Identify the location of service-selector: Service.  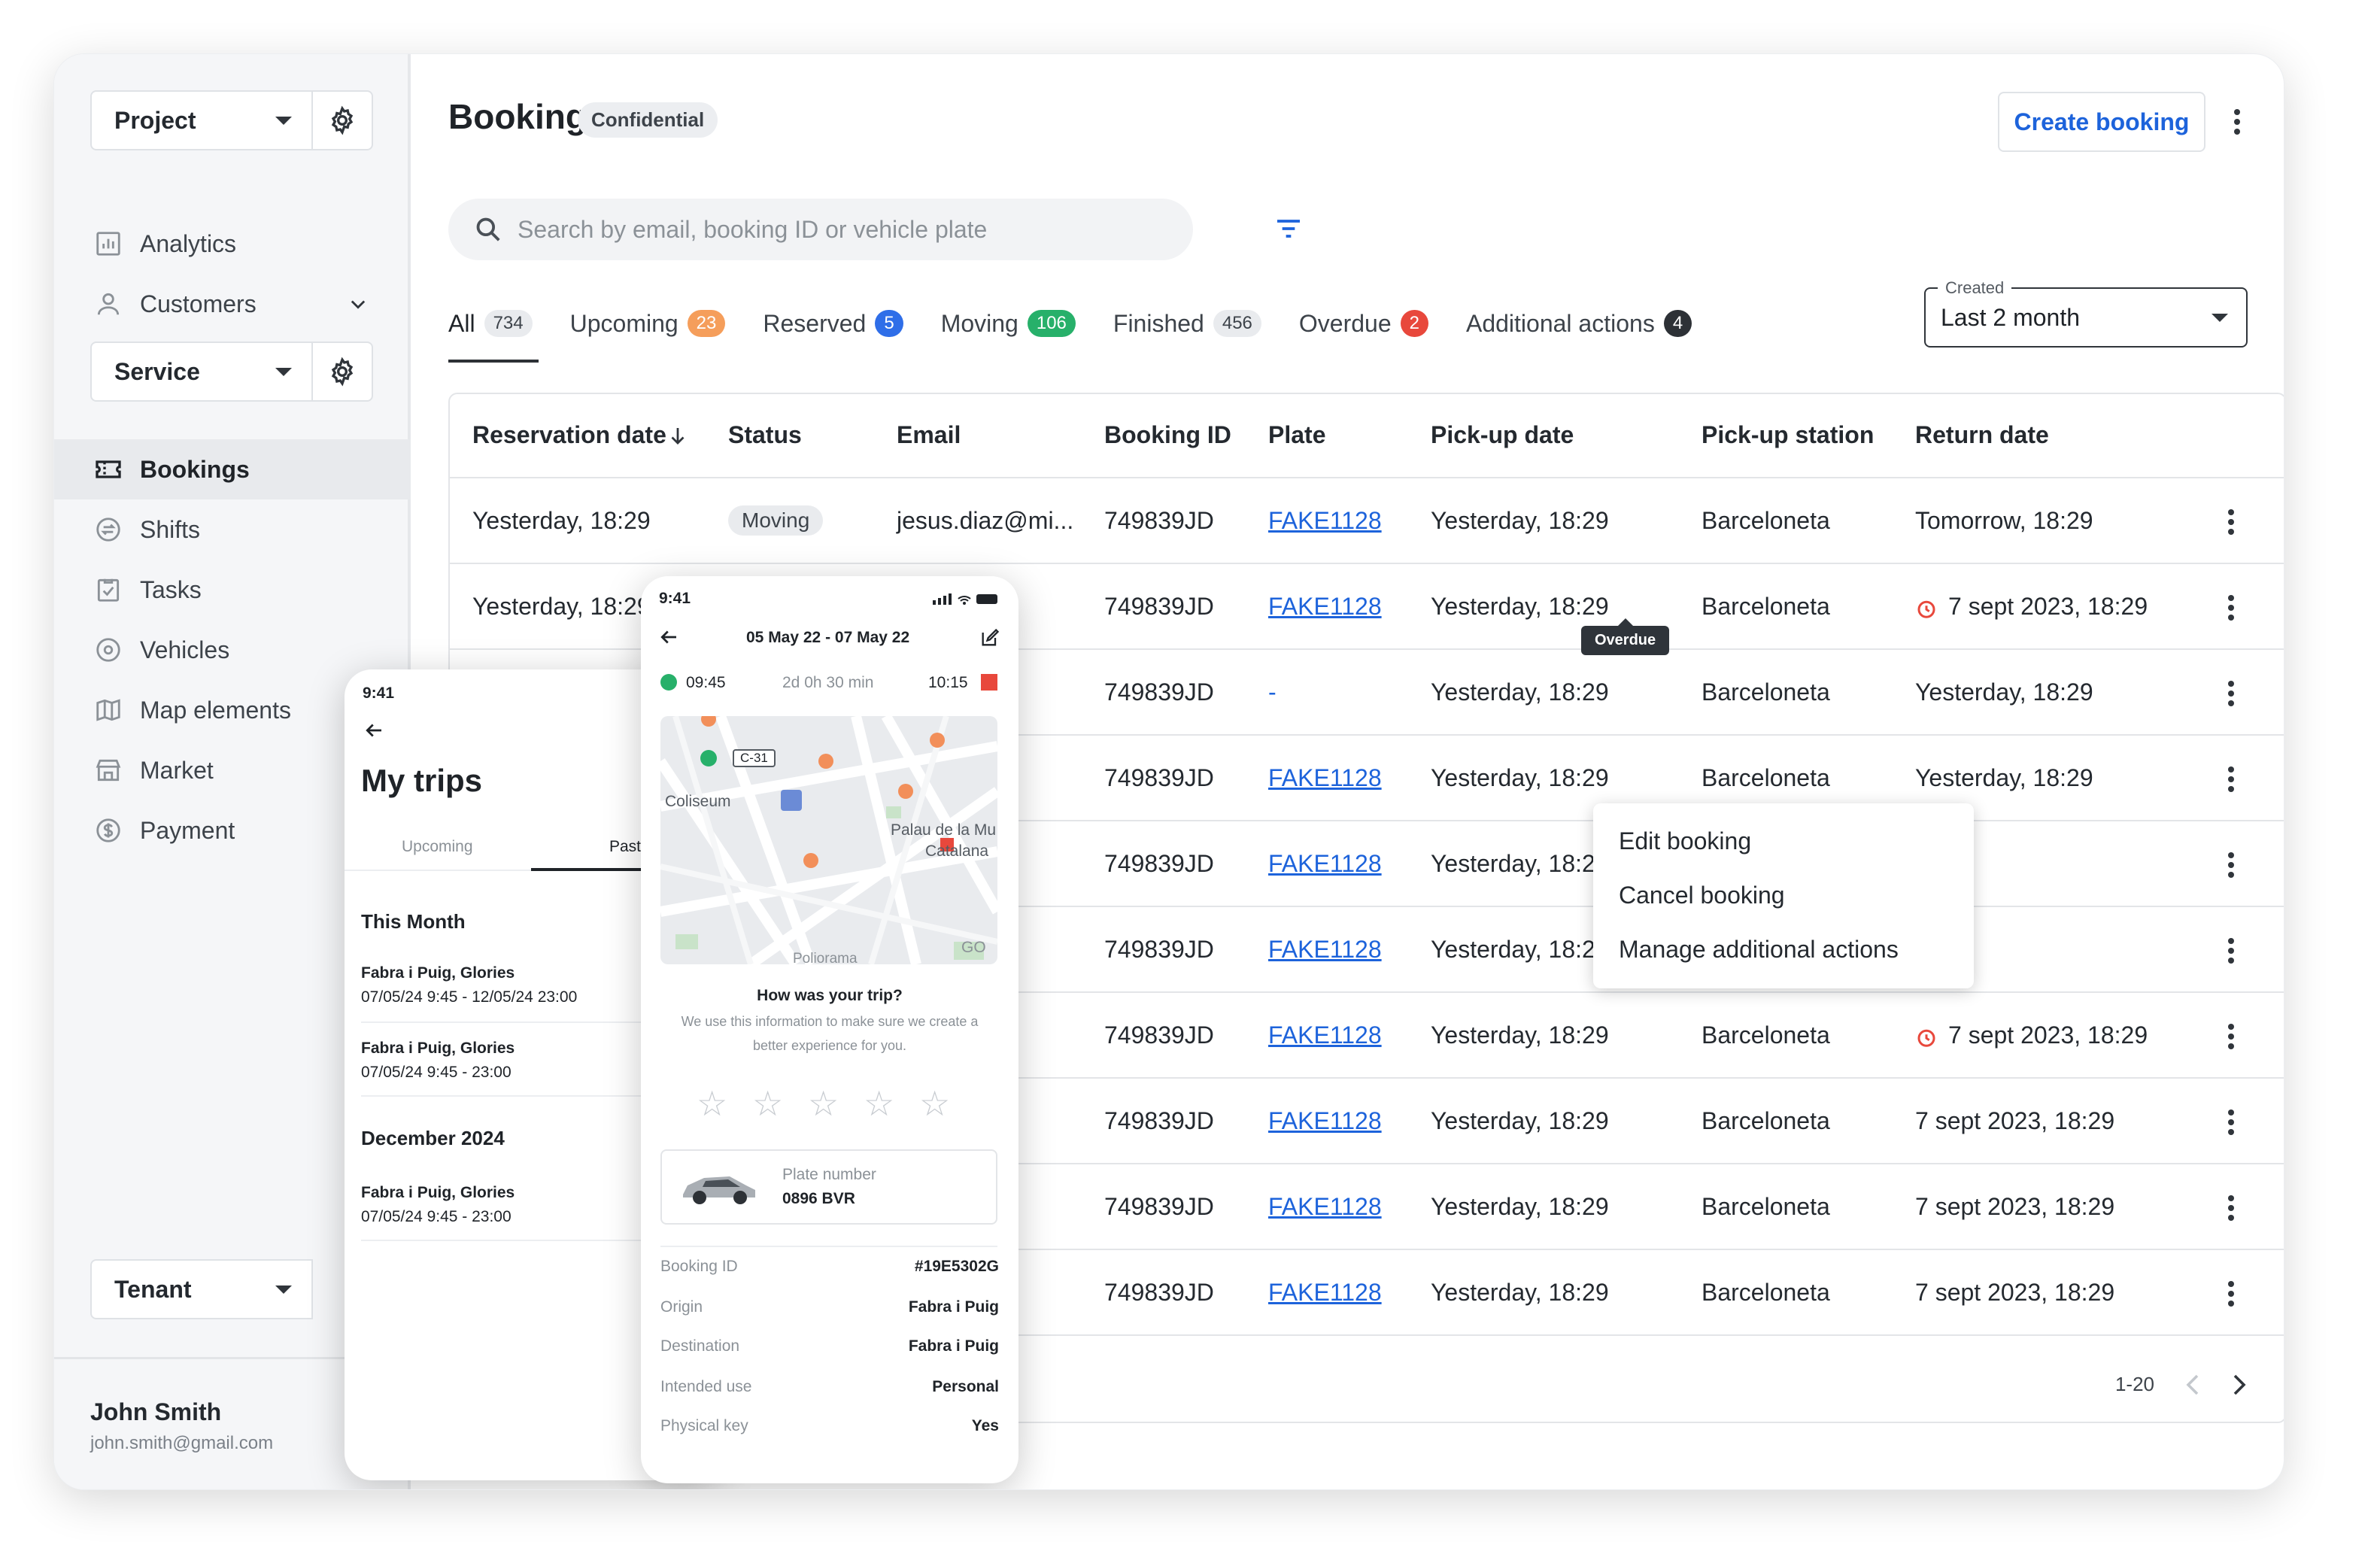
(201, 371).